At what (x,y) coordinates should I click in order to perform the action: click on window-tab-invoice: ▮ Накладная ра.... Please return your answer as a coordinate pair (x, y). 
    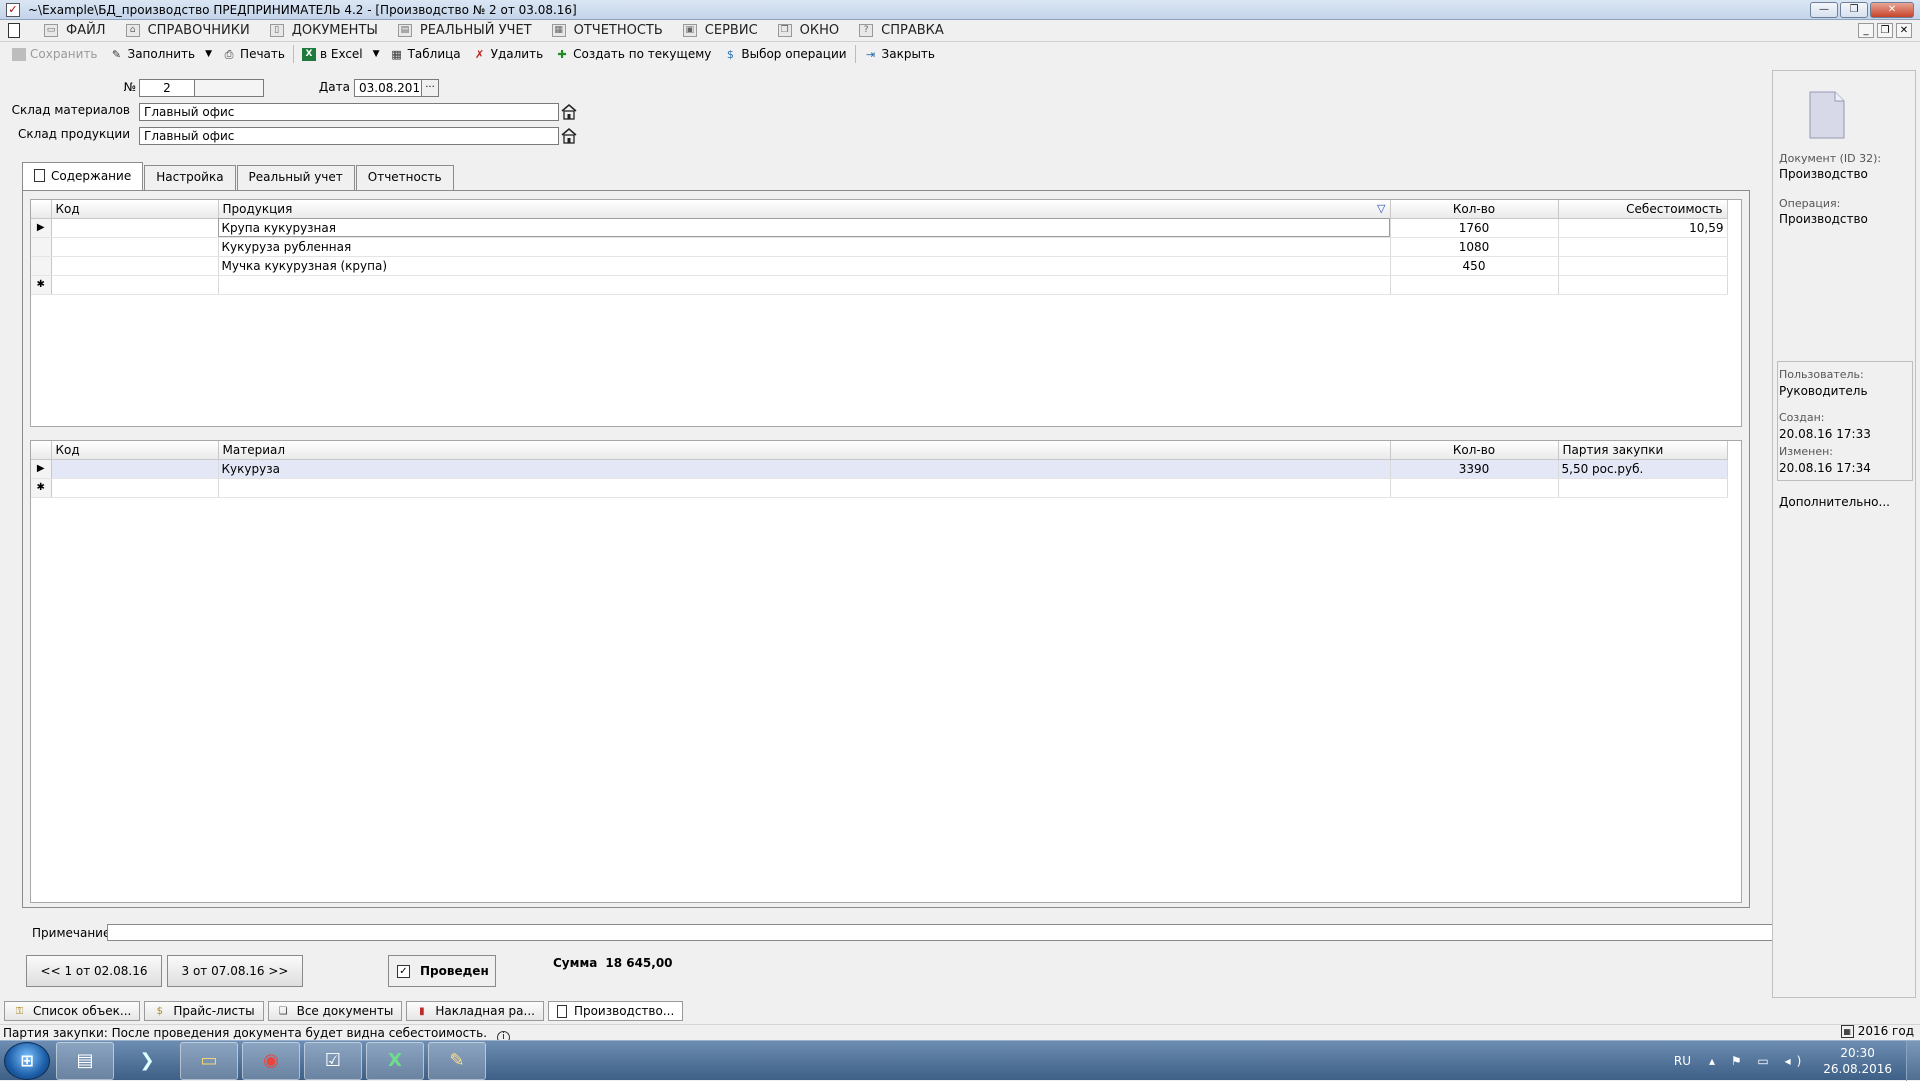
    Looking at the image, I should click on (475, 1011).